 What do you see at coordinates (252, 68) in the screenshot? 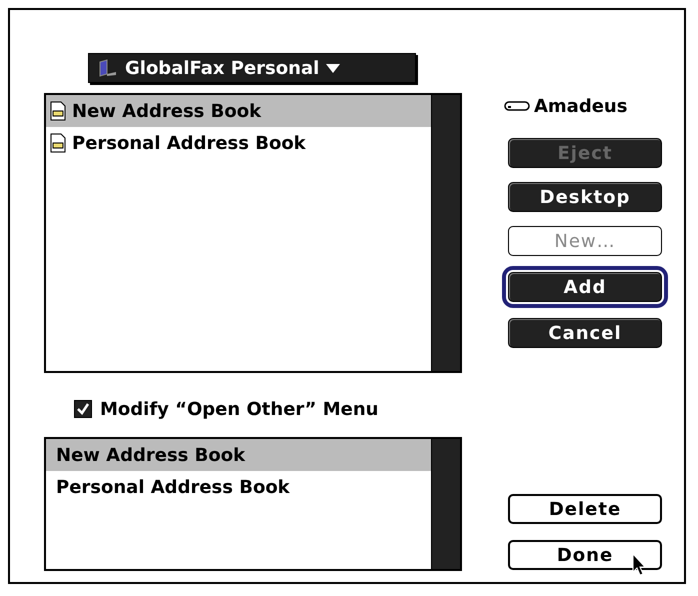
I see `folder-popup: GlobalFax Personal` at bounding box center [252, 68].